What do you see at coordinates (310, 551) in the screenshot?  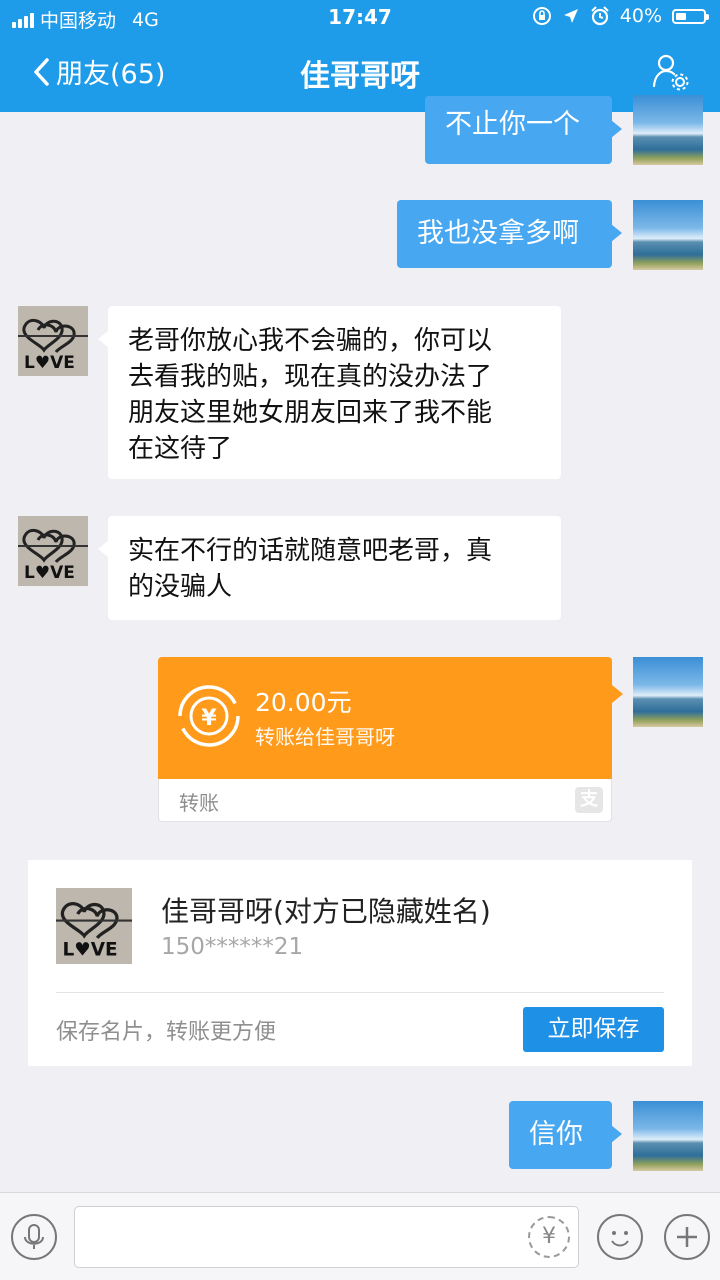 I see `message-text-line: 实在不行的话就随意吧老哥，真` at bounding box center [310, 551].